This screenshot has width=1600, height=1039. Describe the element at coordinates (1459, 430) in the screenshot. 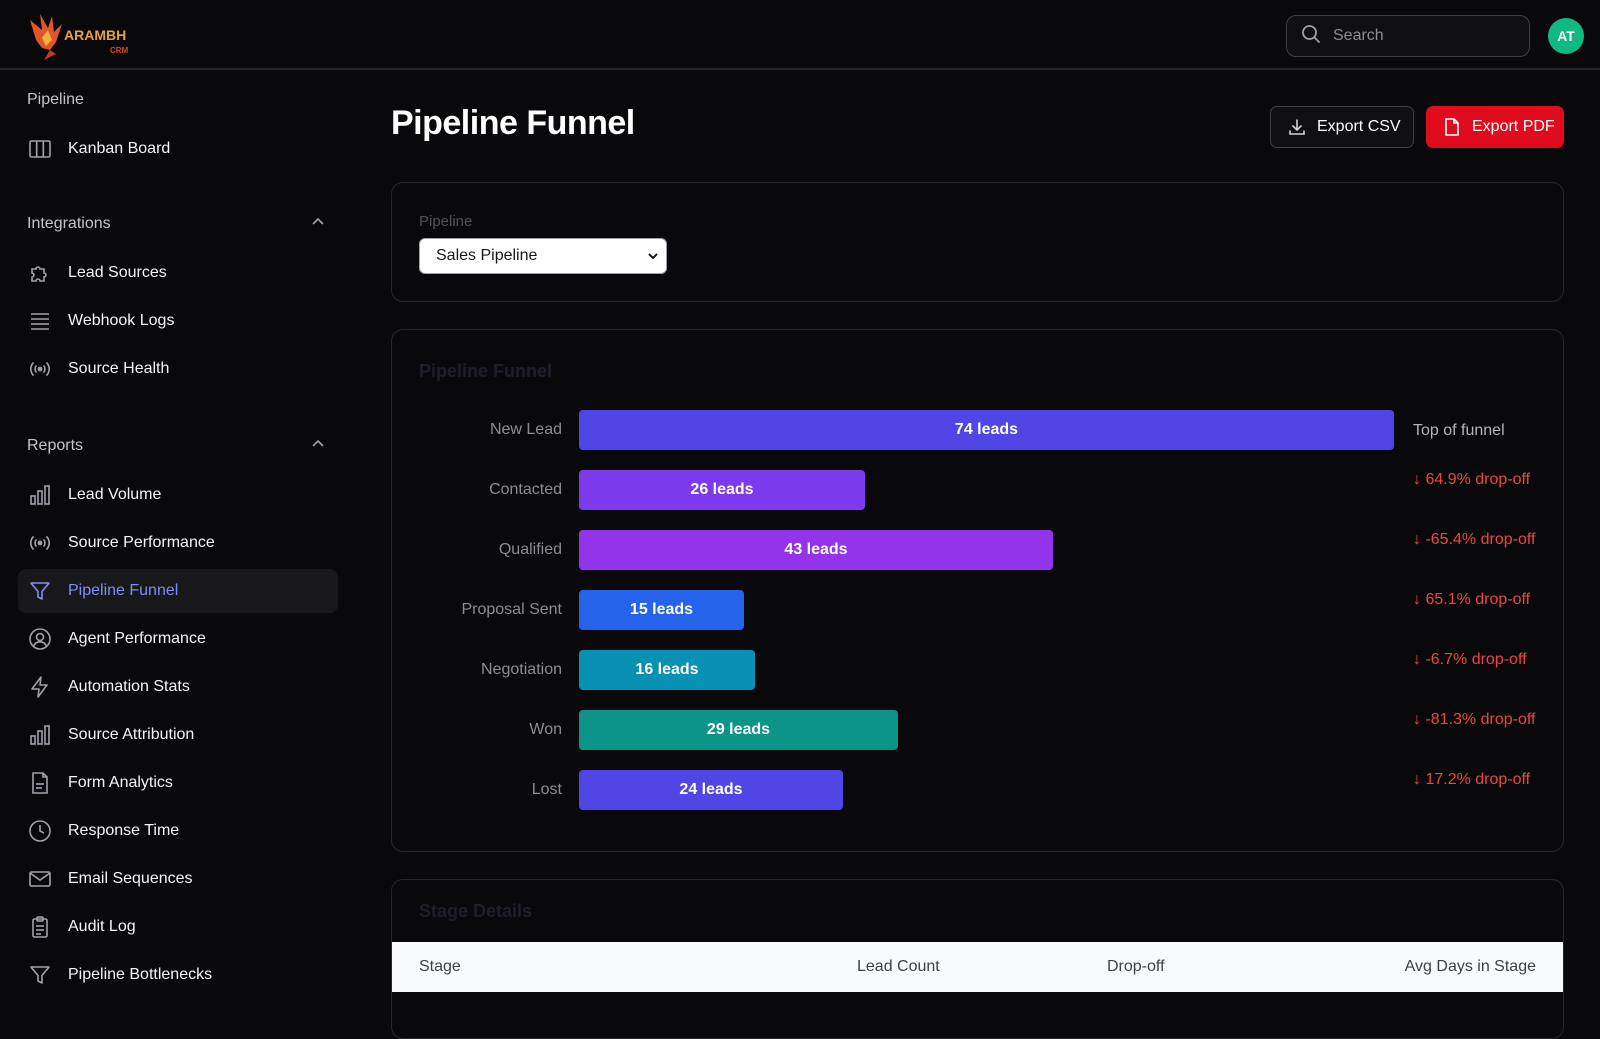

I see `top-of-funnel-label: Top of funnel` at that location.